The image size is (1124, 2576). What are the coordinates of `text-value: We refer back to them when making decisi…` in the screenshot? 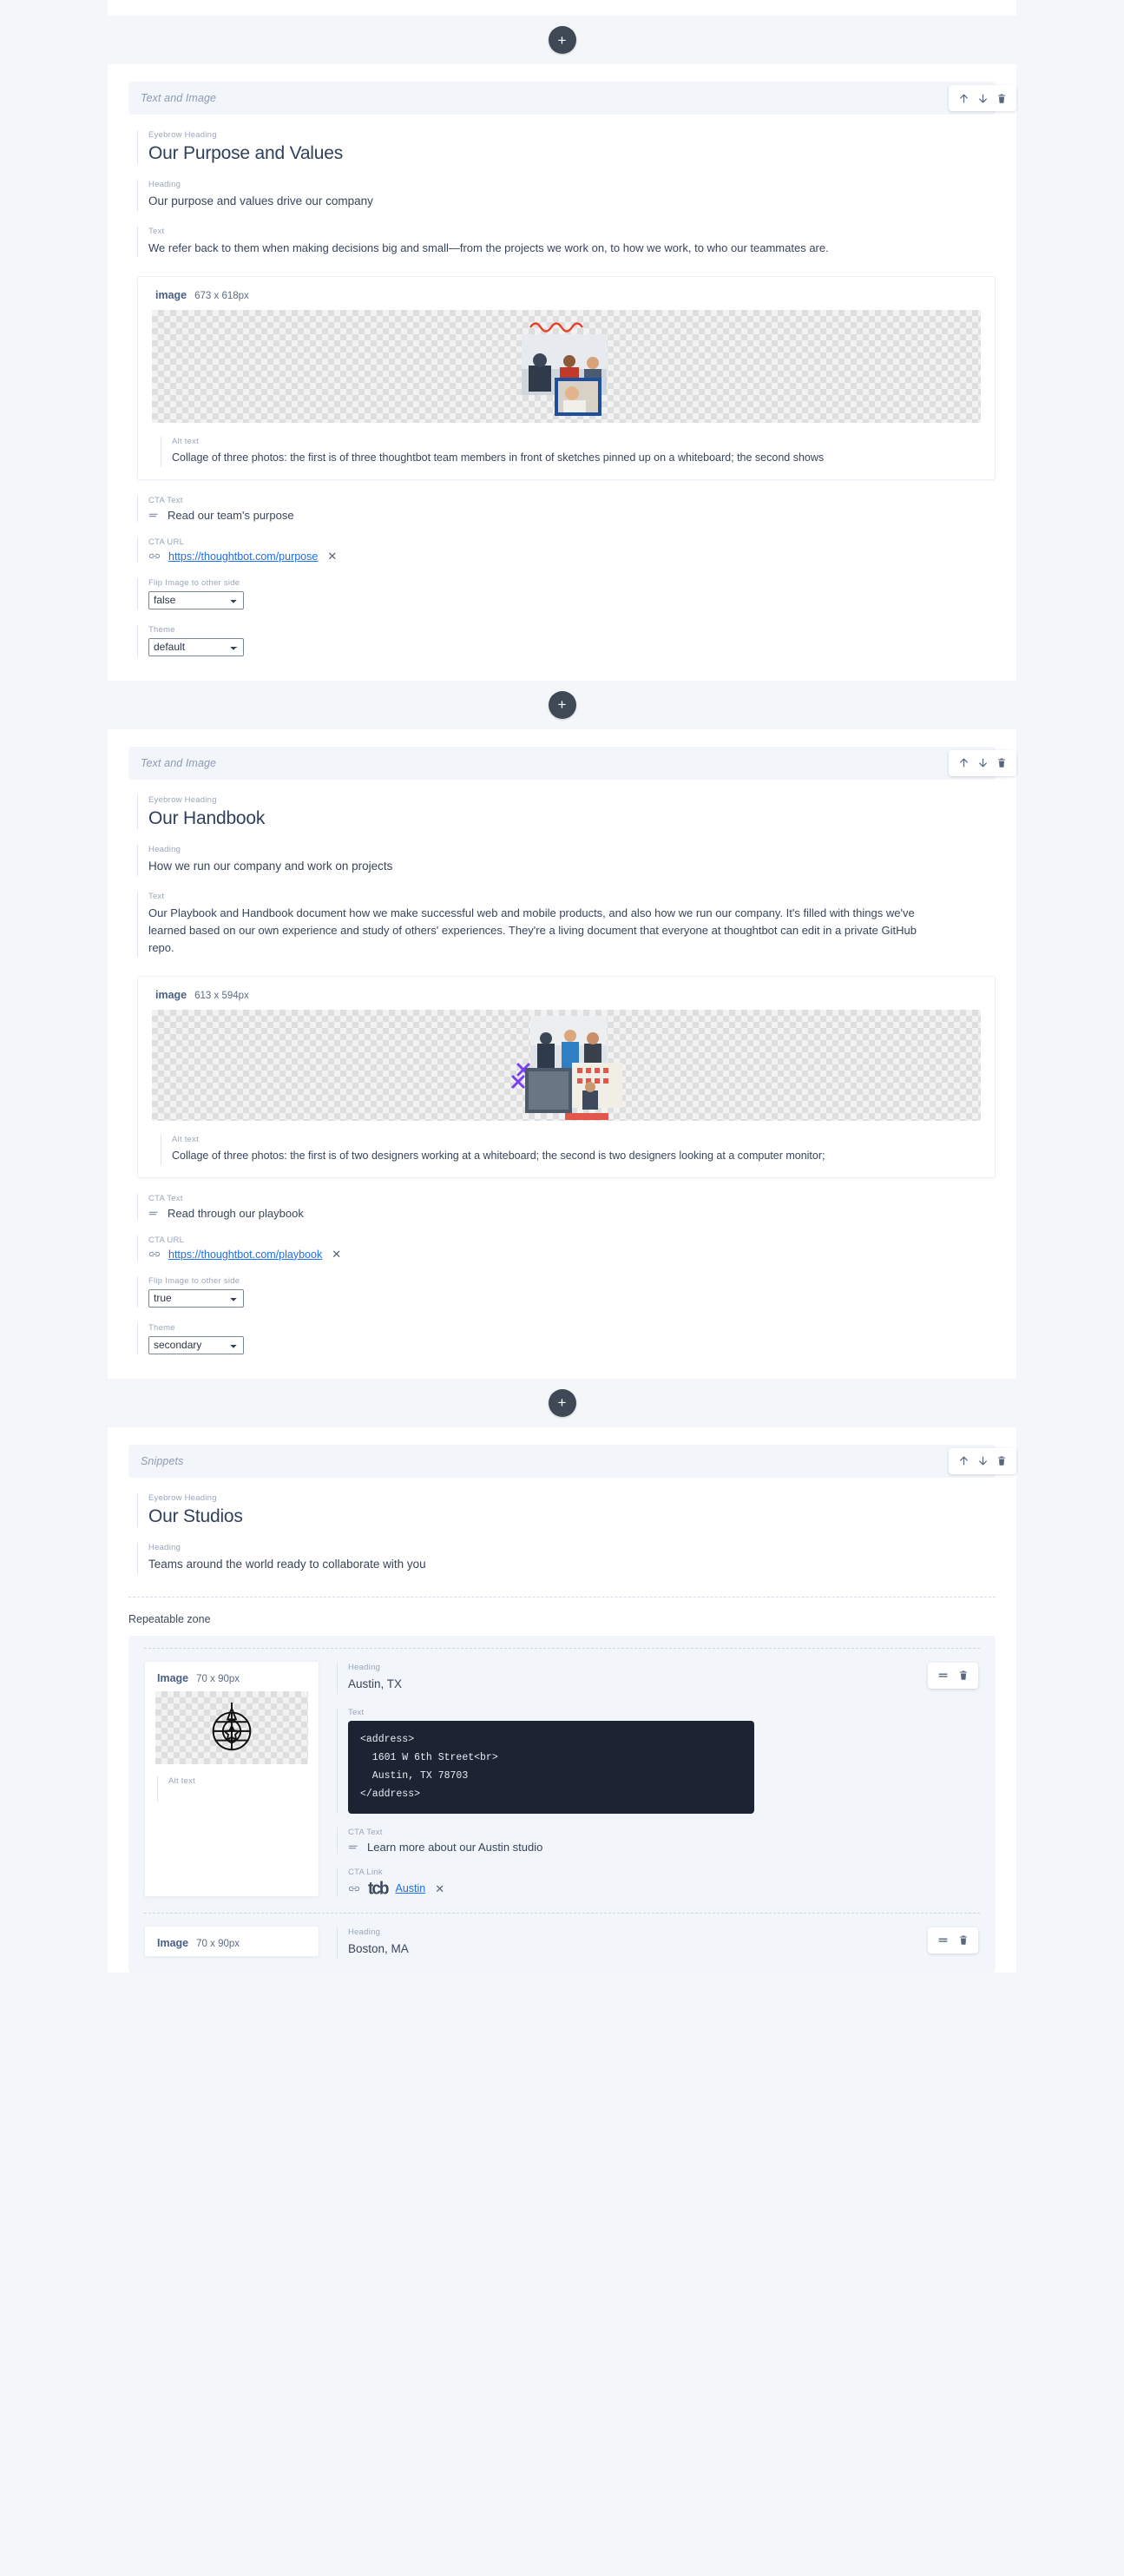 It's located at (541, 248).